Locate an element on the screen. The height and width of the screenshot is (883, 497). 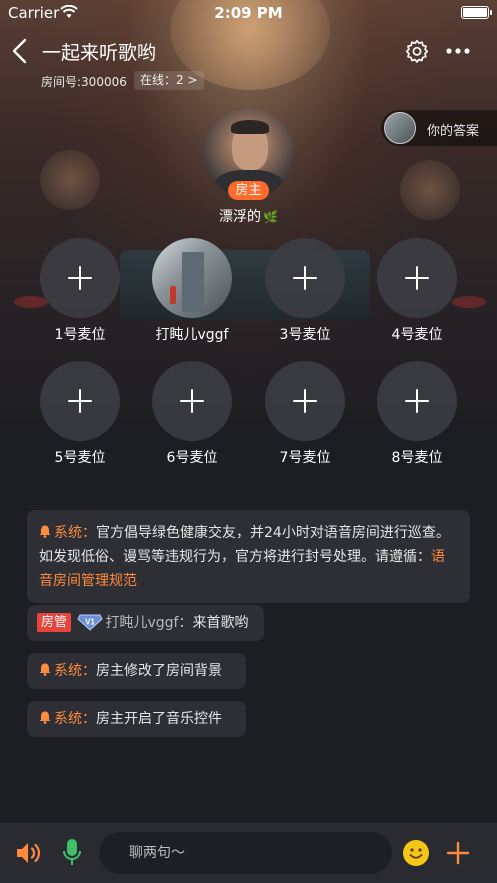
back-arrow-icon is located at coordinates (20, 51).